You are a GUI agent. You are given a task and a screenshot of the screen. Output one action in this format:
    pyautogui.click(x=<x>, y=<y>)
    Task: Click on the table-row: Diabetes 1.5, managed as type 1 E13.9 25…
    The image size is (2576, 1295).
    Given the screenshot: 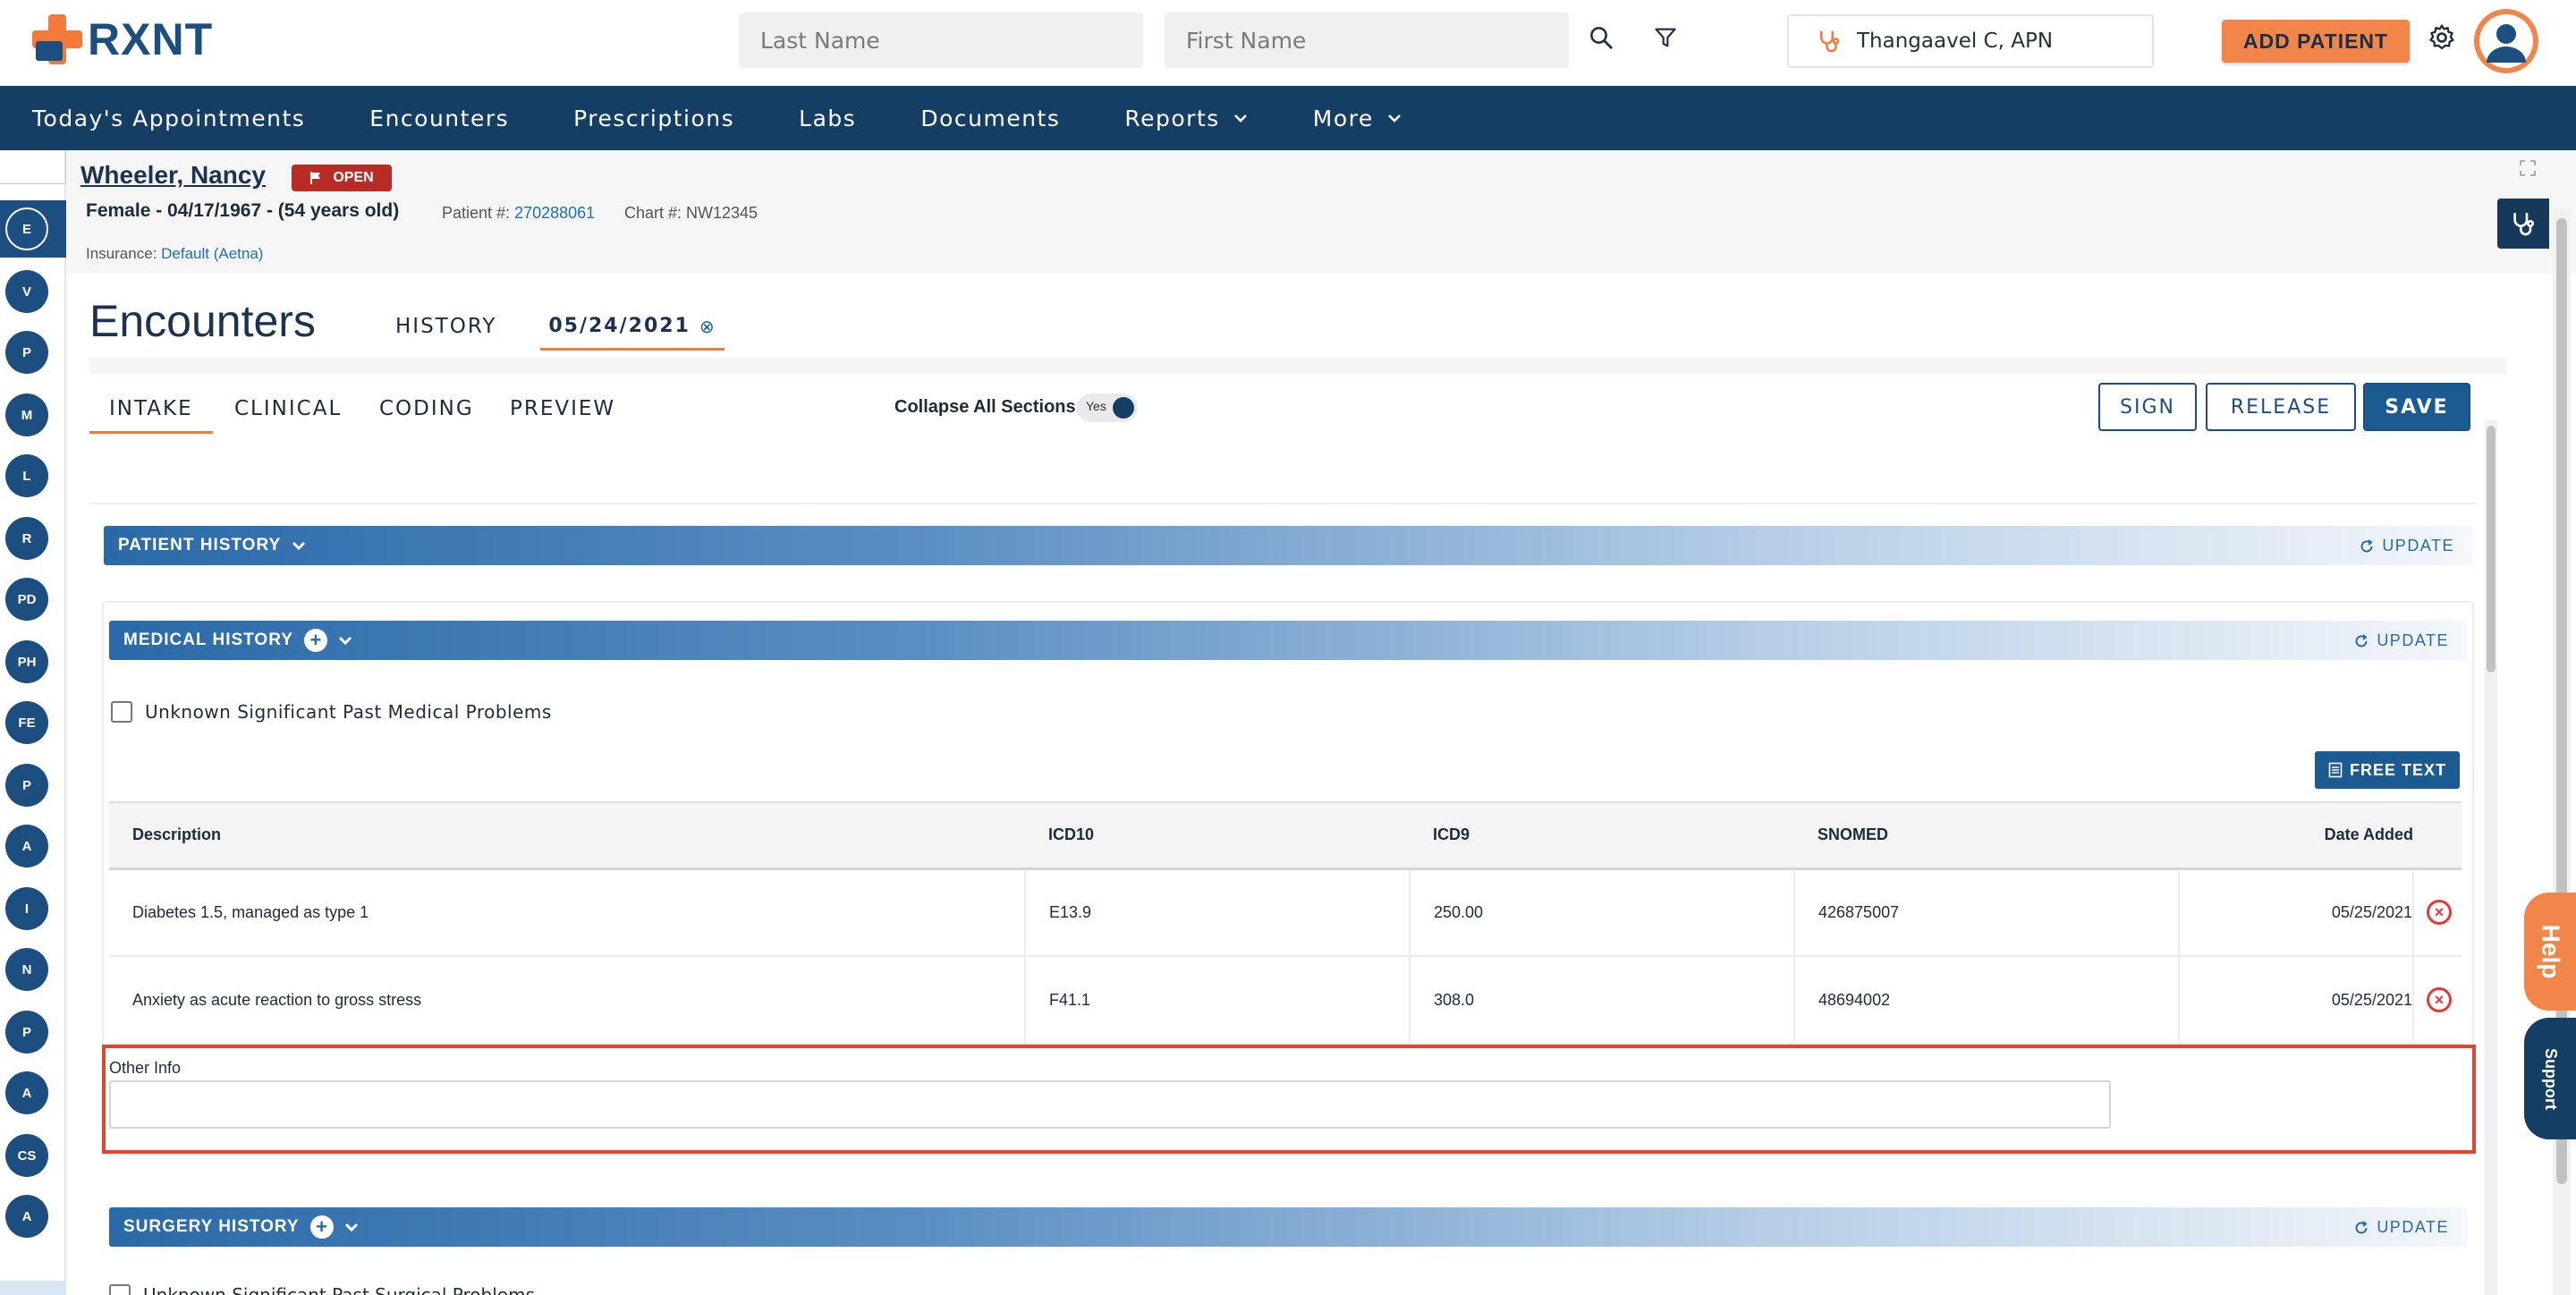 What is the action you would take?
    pyautogui.click(x=1285, y=912)
    